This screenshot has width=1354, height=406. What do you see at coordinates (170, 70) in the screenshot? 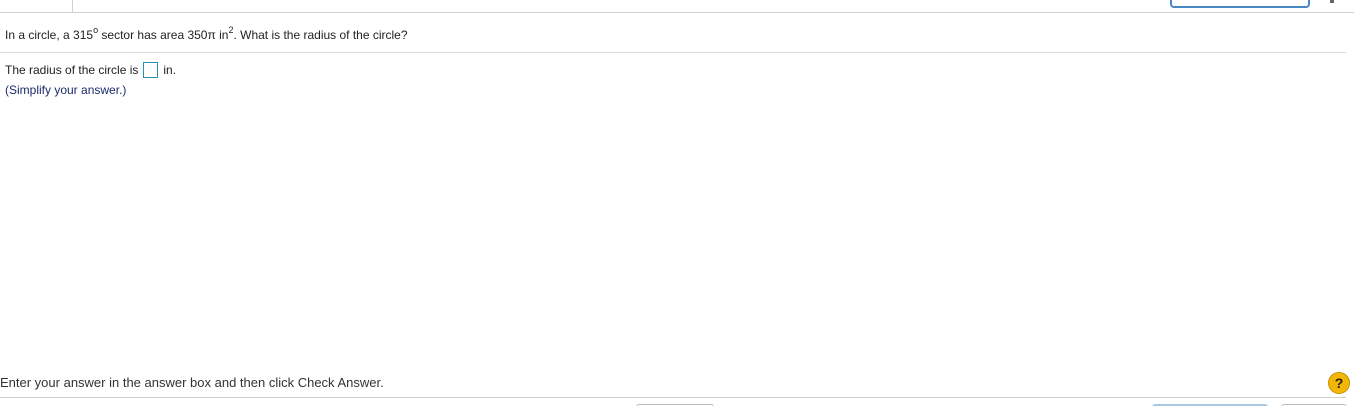
I see `answer-unit: in.` at bounding box center [170, 70].